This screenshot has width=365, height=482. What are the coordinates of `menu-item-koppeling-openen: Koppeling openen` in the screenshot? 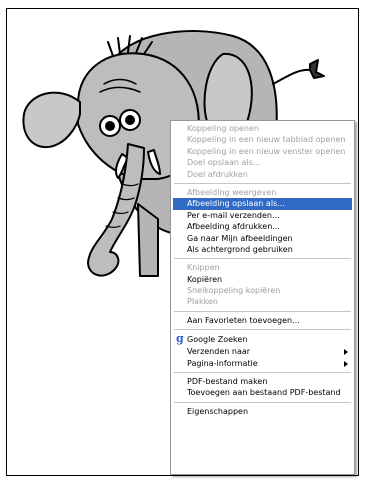 It's located at (262, 128).